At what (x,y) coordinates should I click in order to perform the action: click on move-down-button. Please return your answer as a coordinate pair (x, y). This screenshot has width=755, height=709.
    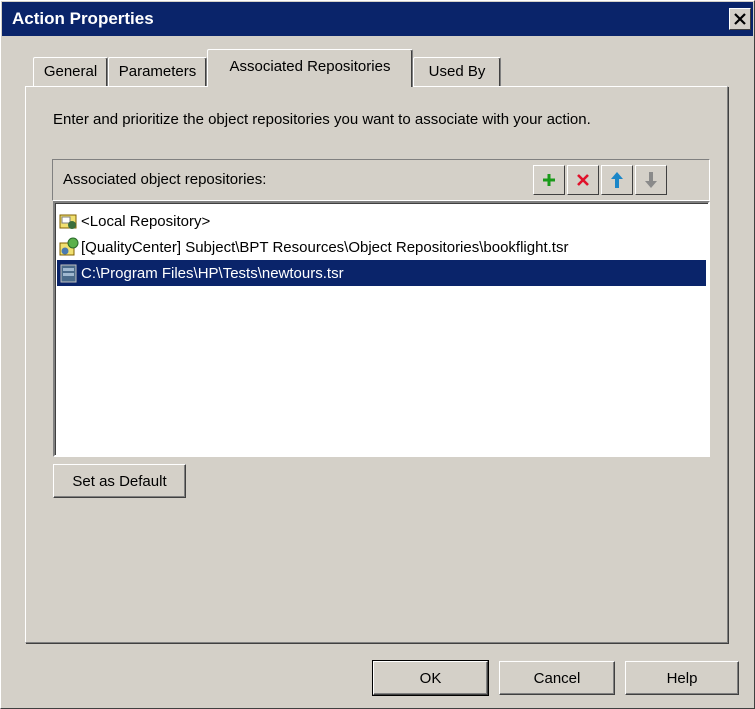
    Looking at the image, I should click on (651, 180).